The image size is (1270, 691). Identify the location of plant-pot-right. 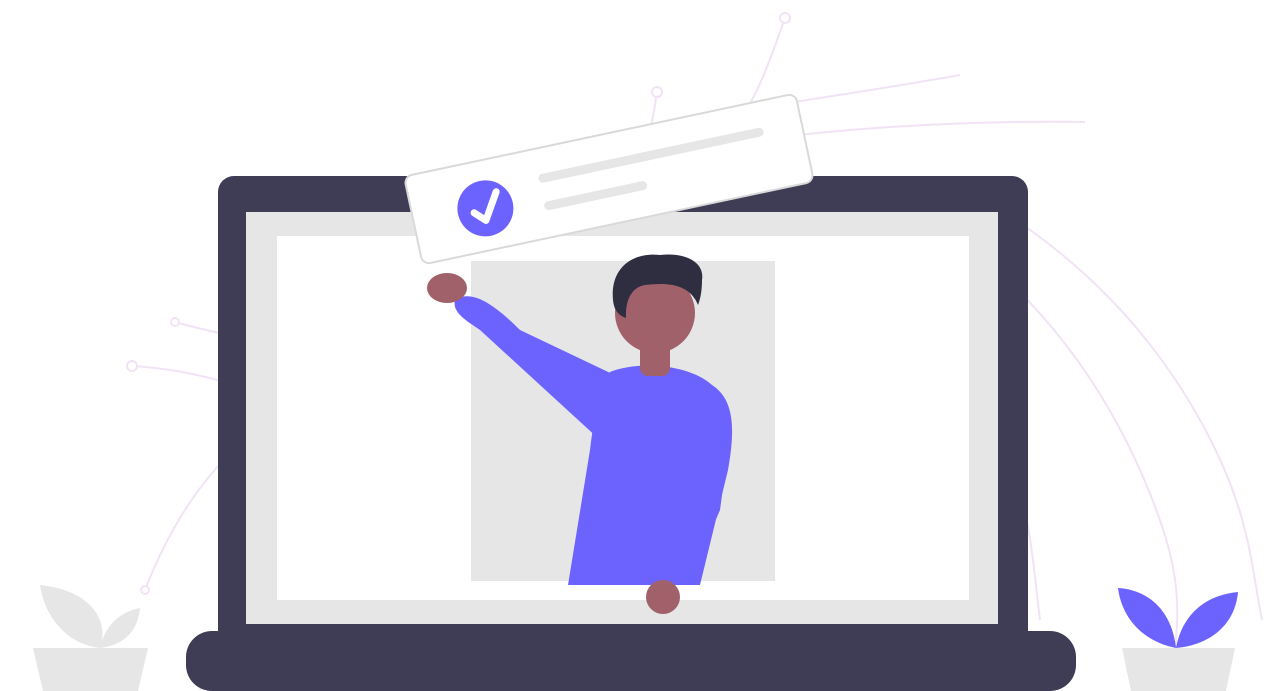
(1178, 669).